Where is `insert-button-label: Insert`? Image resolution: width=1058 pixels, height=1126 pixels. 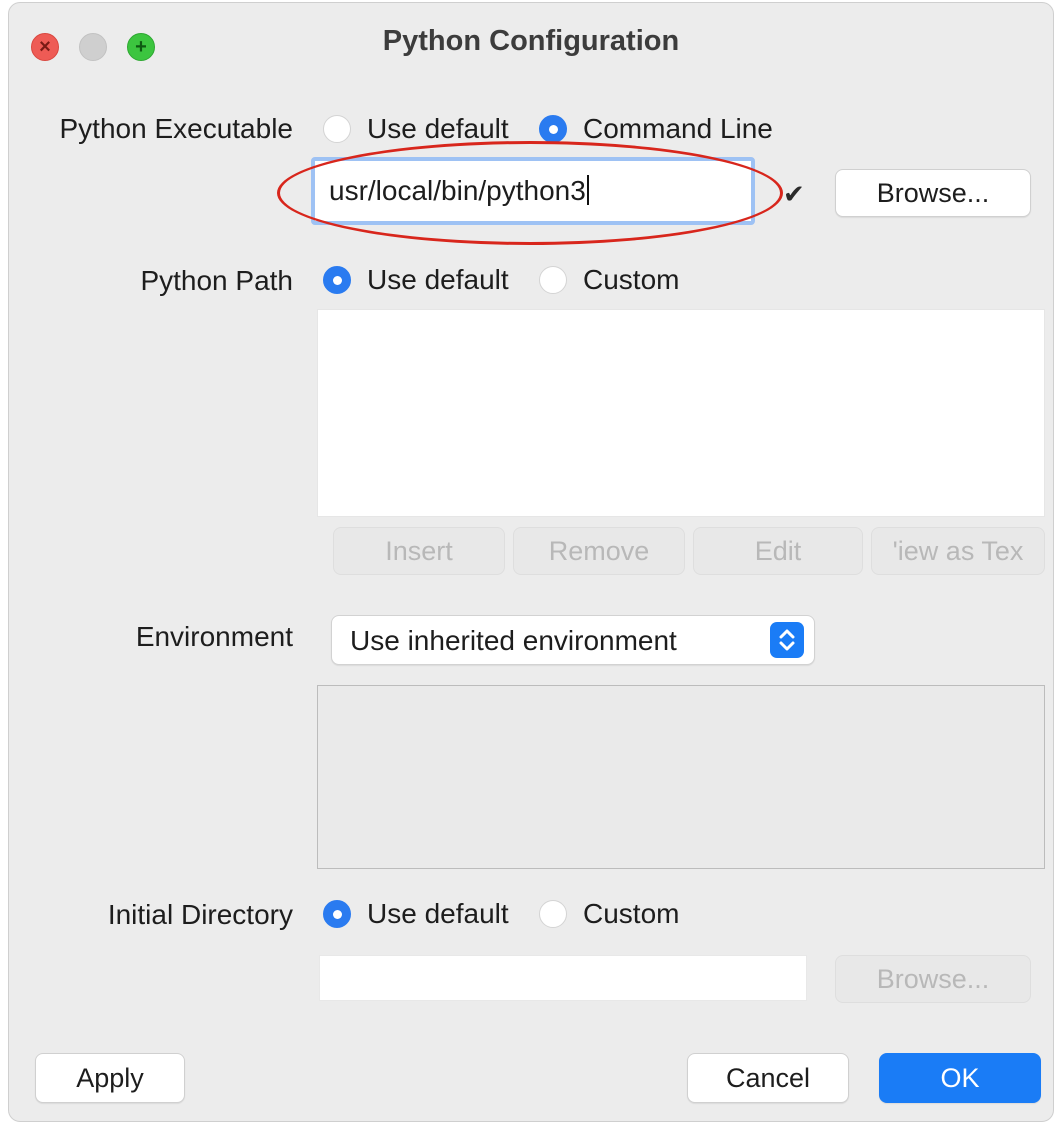
insert-button-label: Insert is located at coordinates (419, 551).